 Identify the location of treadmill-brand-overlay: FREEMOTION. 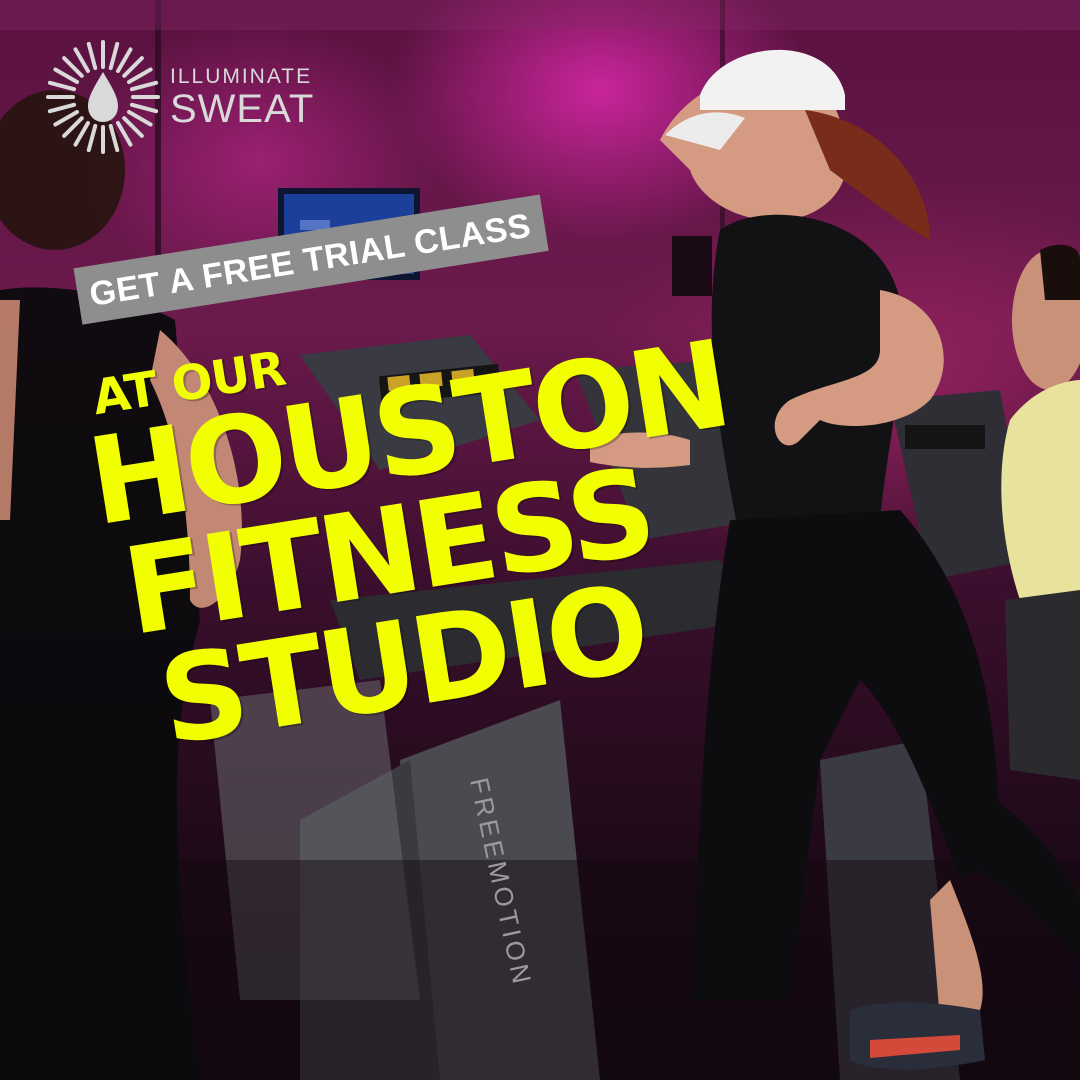
(501, 882).